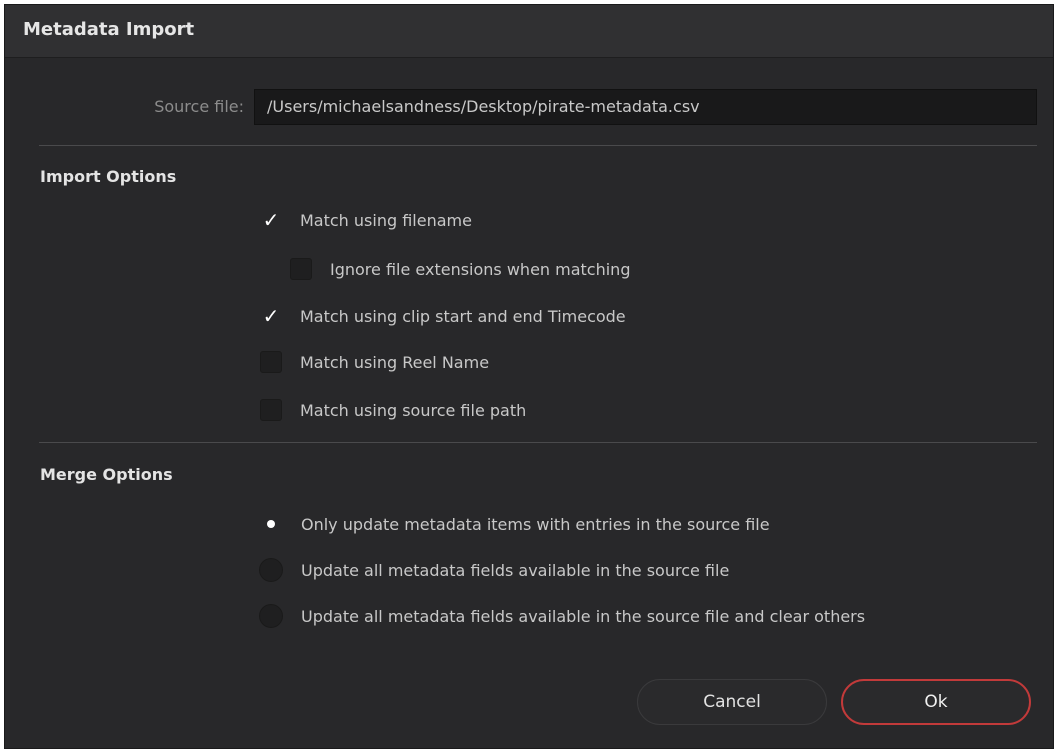  I want to click on divider-top, so click(538, 145).